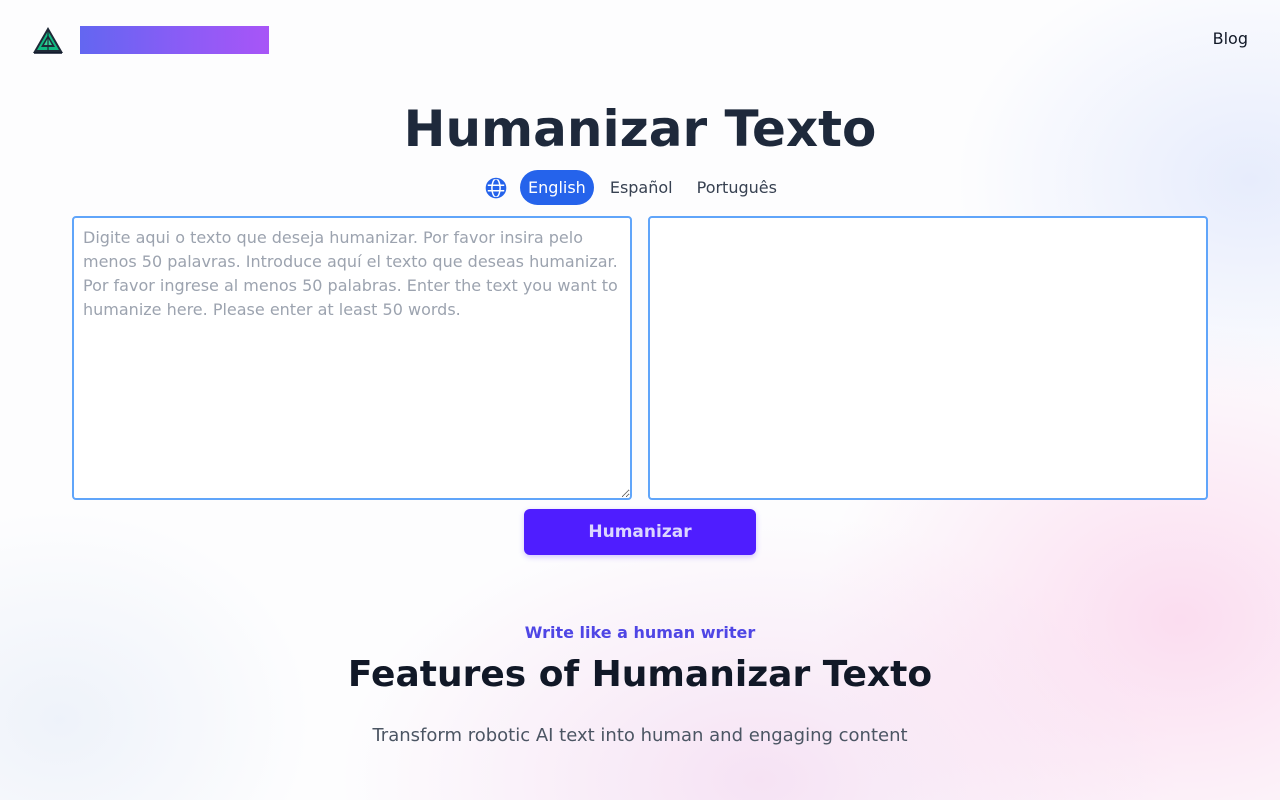 The height and width of the screenshot is (800, 1280). What do you see at coordinates (640, 532) in the screenshot?
I see `humanize-button: Humanizar` at bounding box center [640, 532].